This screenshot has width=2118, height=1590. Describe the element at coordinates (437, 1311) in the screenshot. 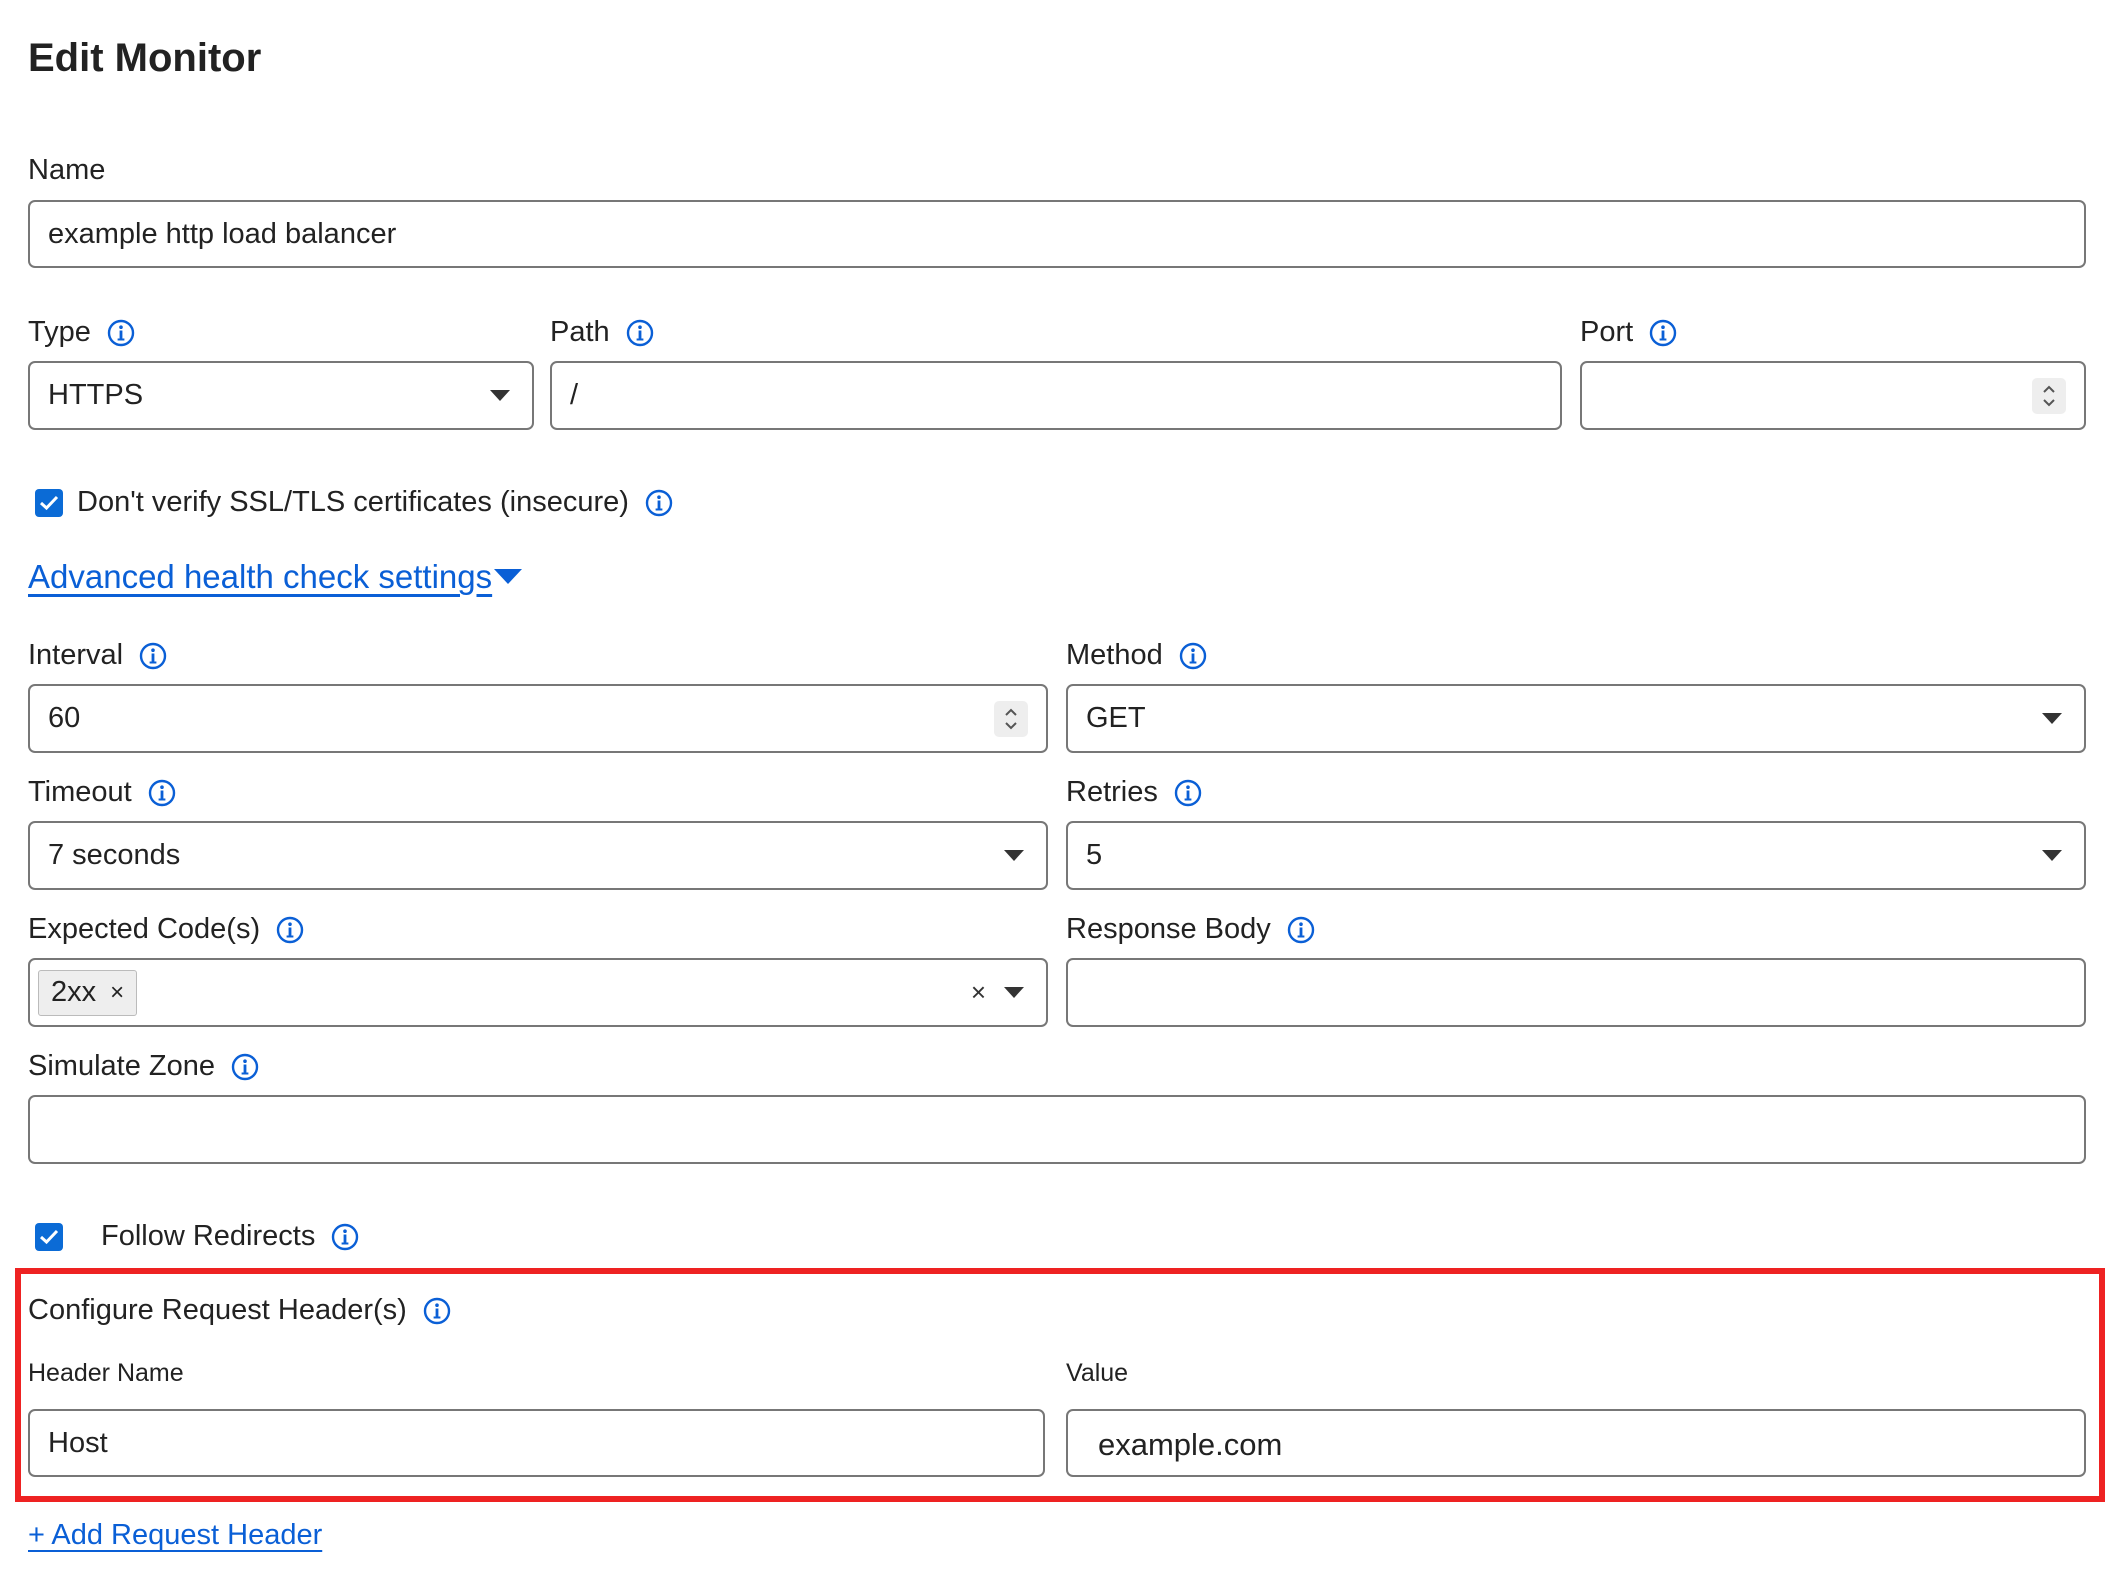

I see `request-headers-info-icon` at that location.